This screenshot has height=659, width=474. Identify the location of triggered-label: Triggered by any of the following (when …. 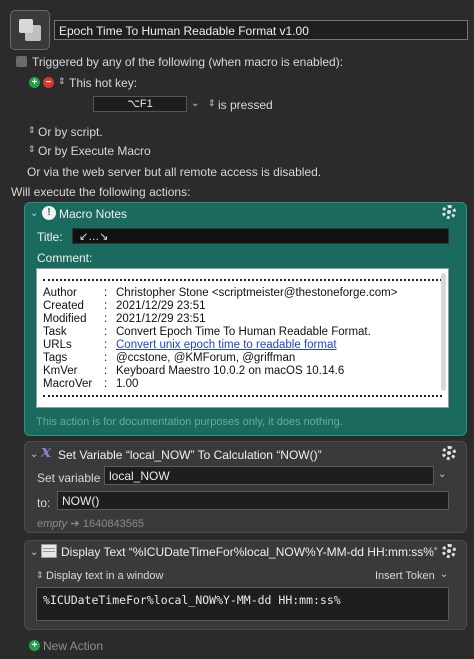
(188, 62).